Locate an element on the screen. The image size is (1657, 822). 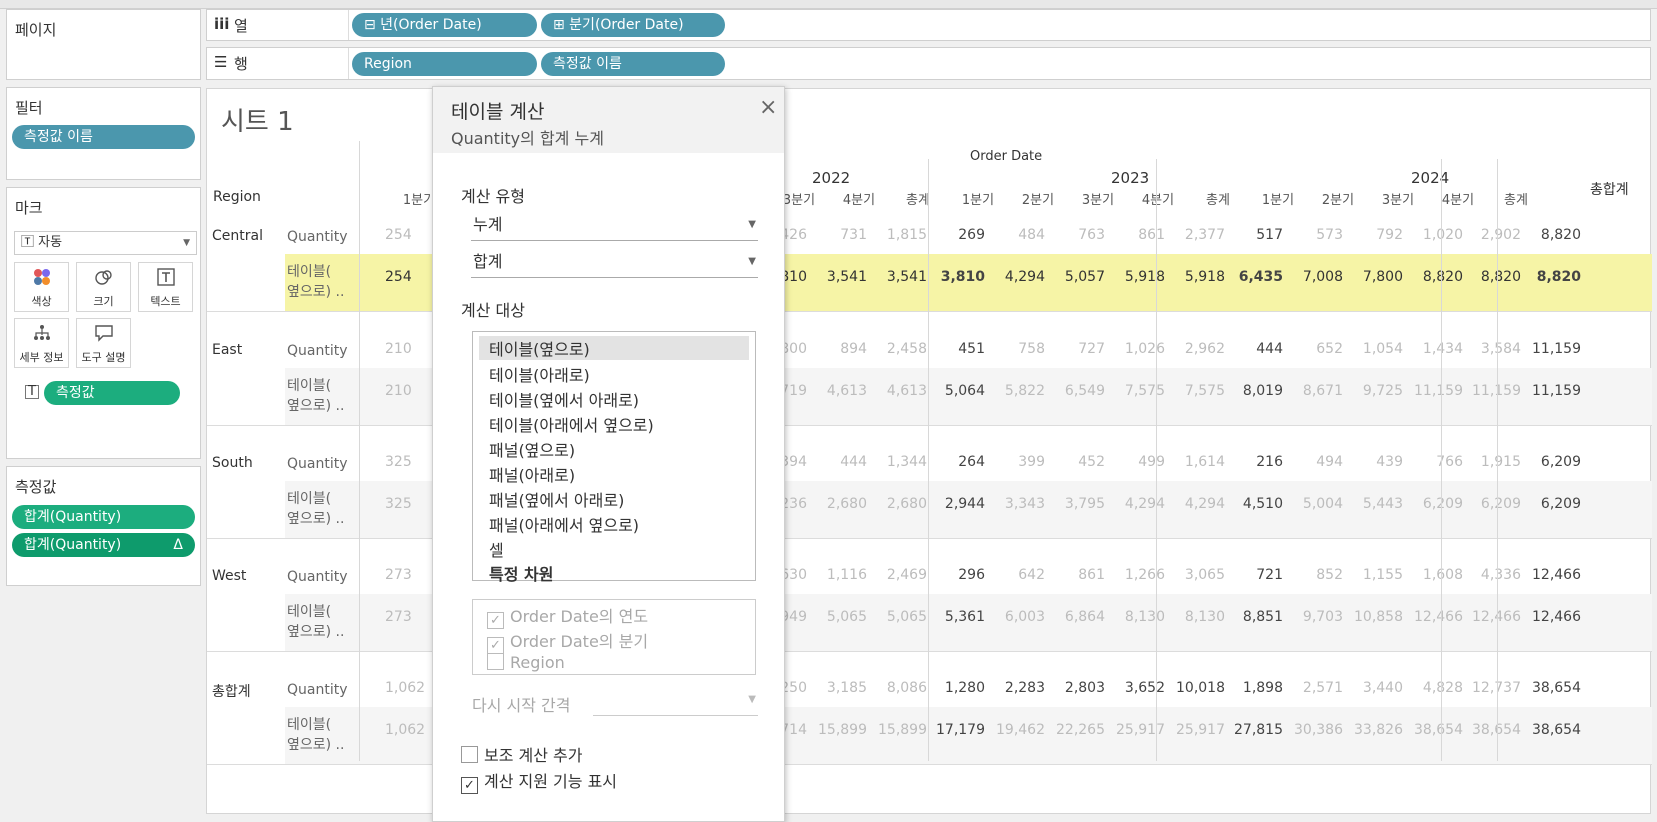
measure-values-panel: 측정값 합계(Quantity) 합계(Quantity) Δ is located at coordinates (103, 526).